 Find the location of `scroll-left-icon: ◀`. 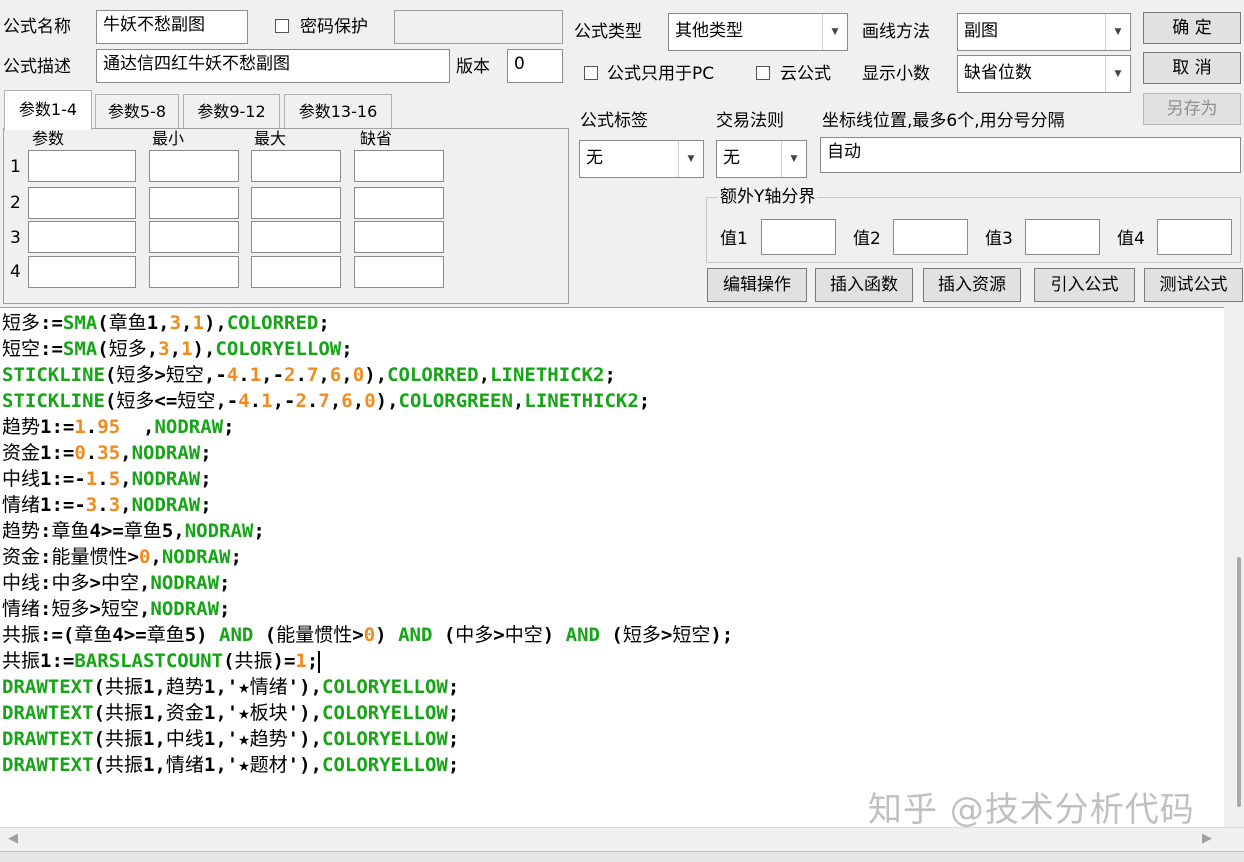

scroll-left-icon: ◀ is located at coordinates (13, 838).